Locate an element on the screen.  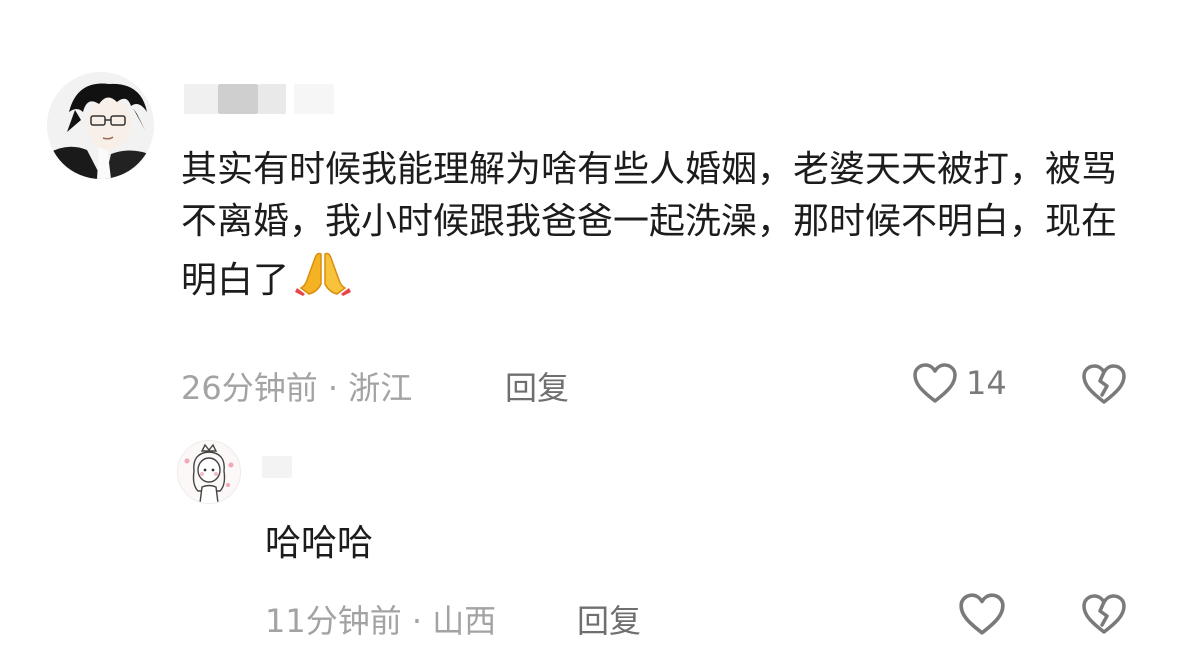
reply-like-button is located at coordinates (984, 628).